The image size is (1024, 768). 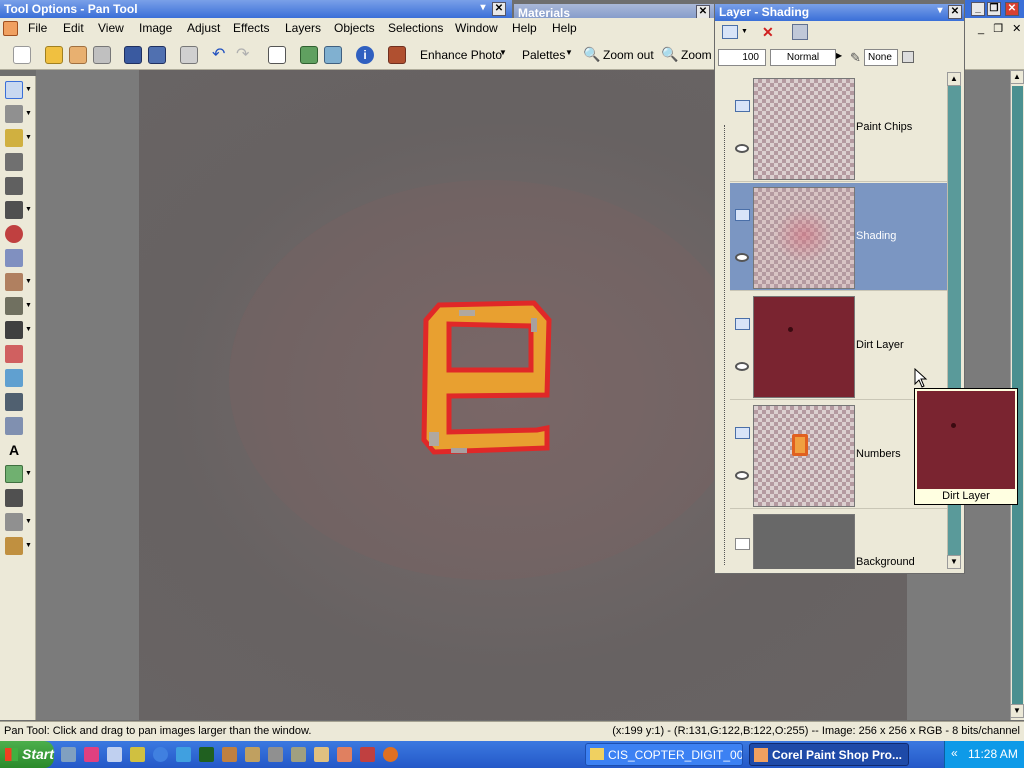 What do you see at coordinates (564, 28) in the screenshot?
I see `menu-help-2: Help` at bounding box center [564, 28].